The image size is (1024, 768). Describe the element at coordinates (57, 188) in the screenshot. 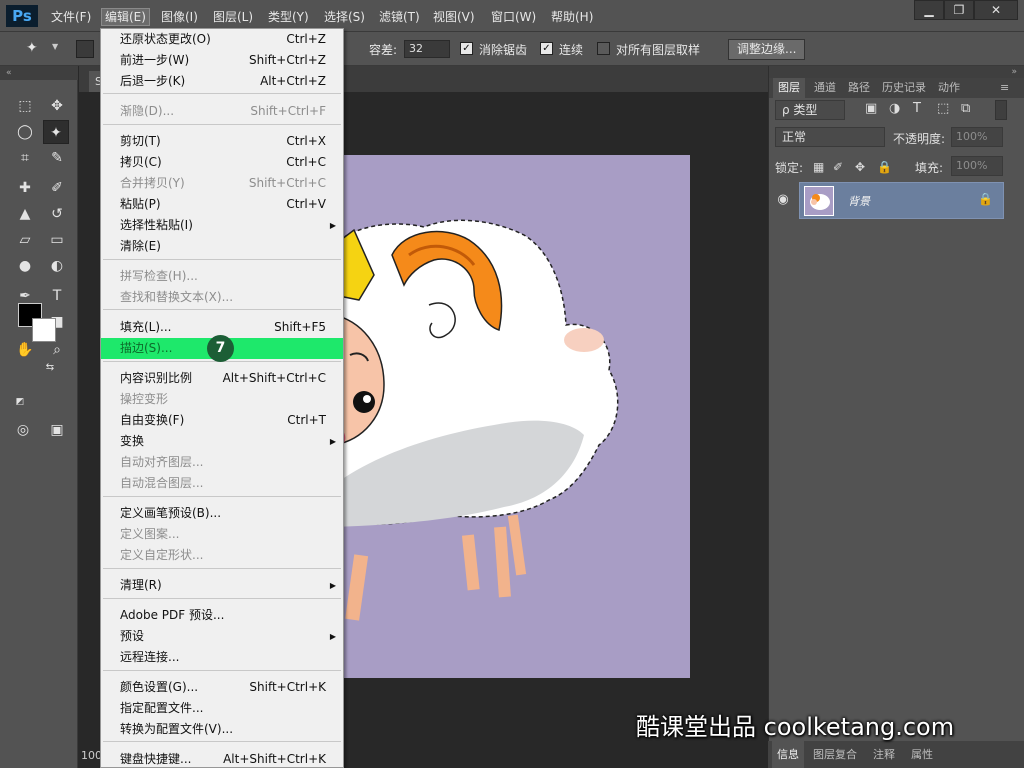

I see `brush-icon: ✐` at that location.